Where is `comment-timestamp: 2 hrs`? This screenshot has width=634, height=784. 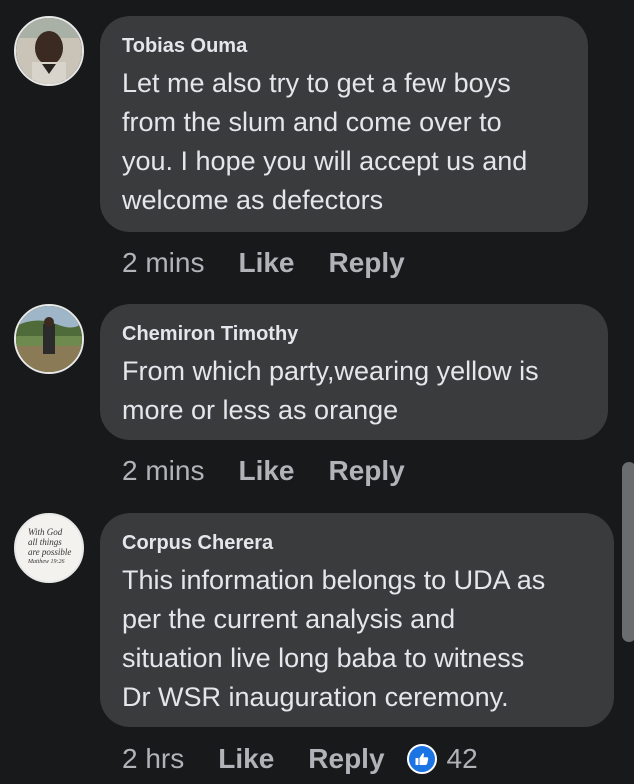
comment-timestamp: 2 hrs is located at coordinates (153, 759).